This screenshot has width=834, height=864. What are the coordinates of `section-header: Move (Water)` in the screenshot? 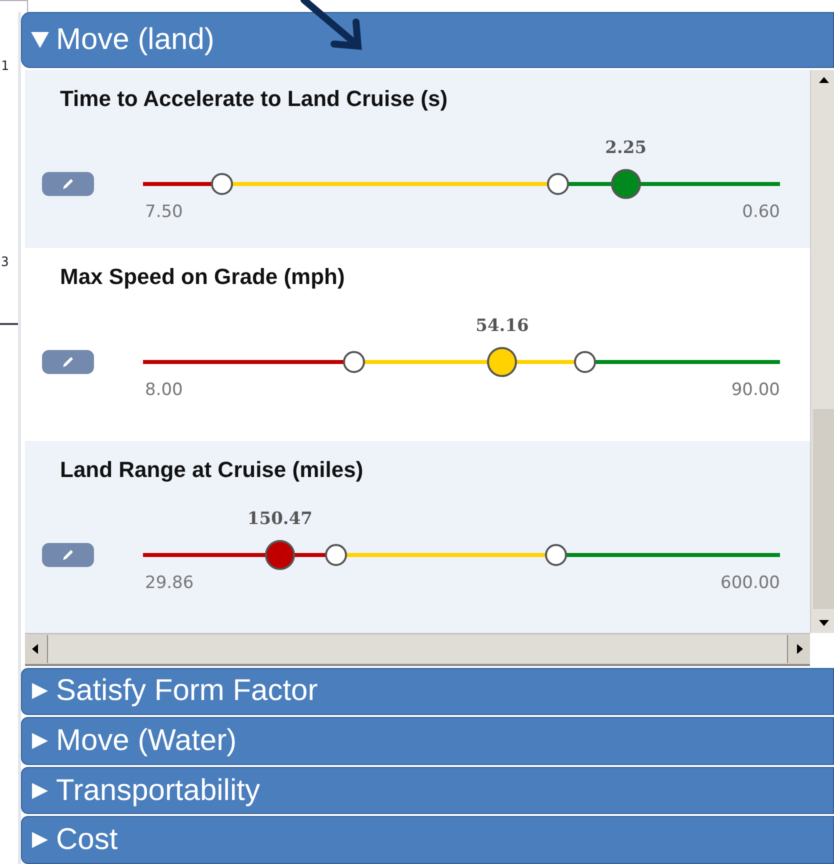 It's located at (427, 741).